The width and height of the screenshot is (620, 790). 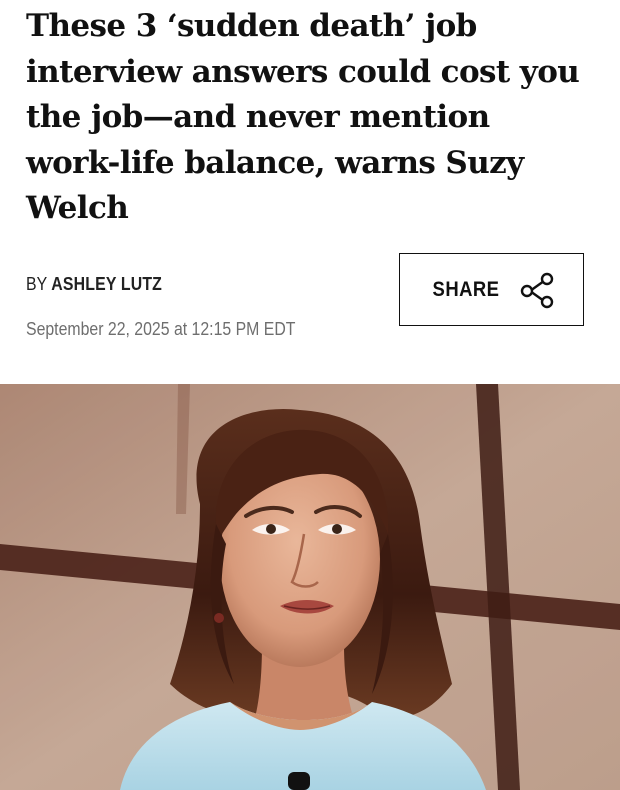 I want to click on headline-line: Welch, so click(x=77, y=208).